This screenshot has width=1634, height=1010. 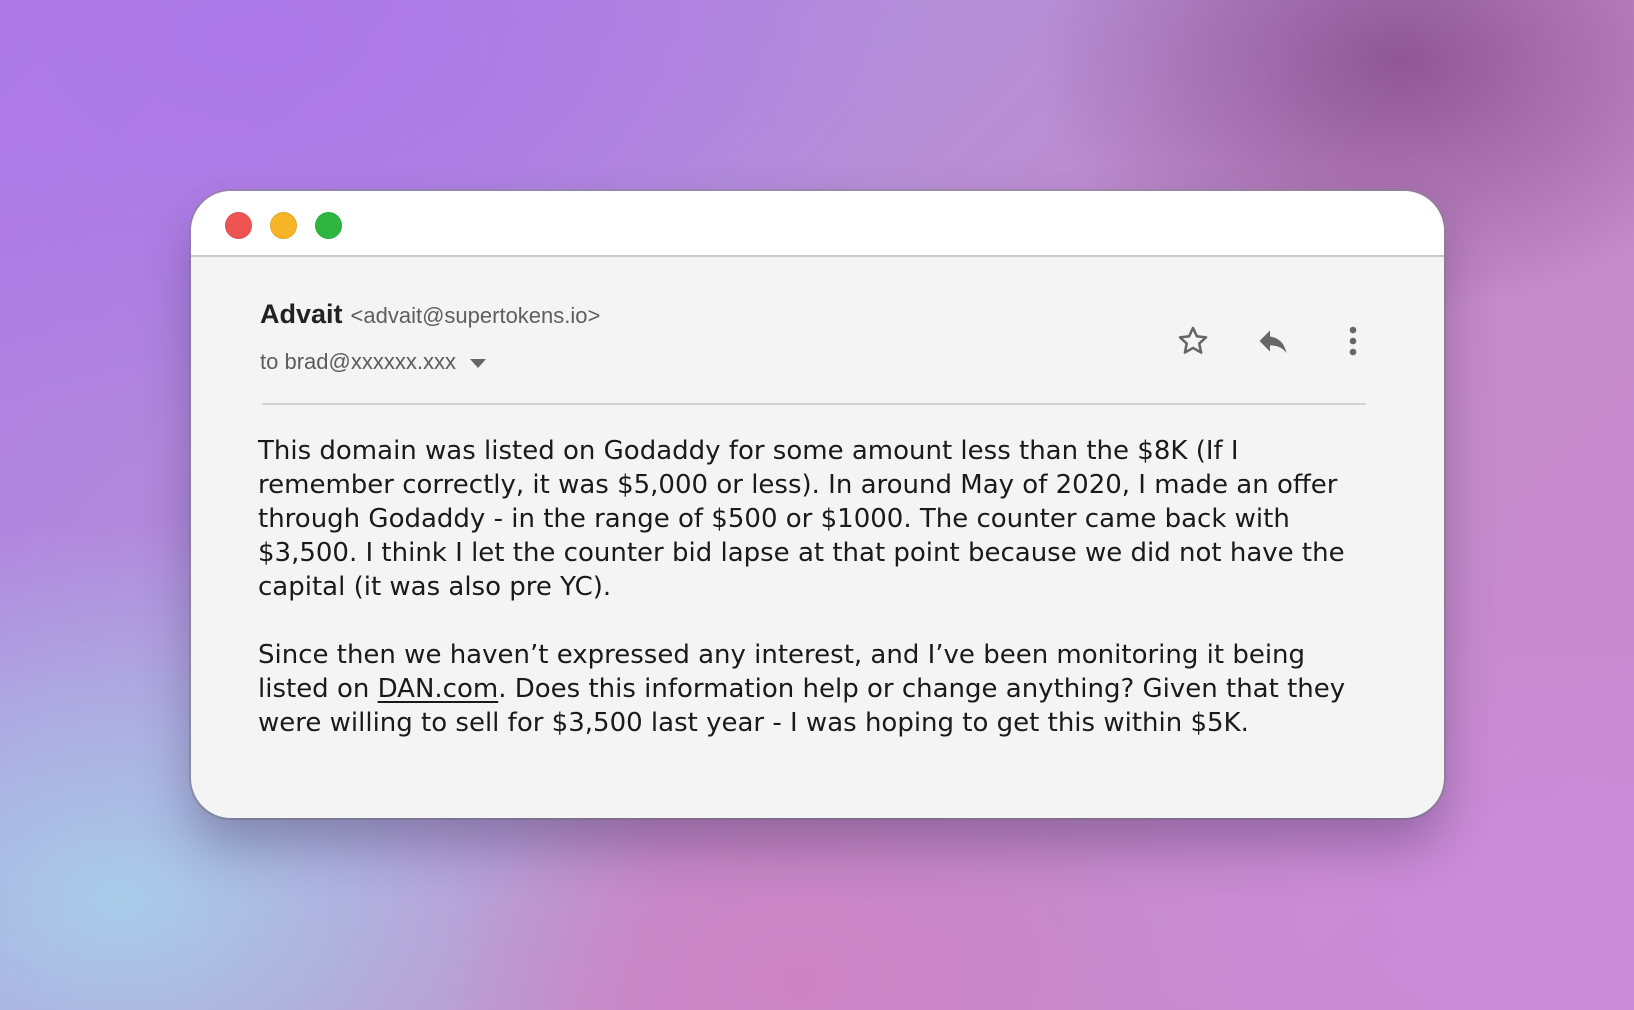 I want to click on more-button, so click(x=1353, y=341).